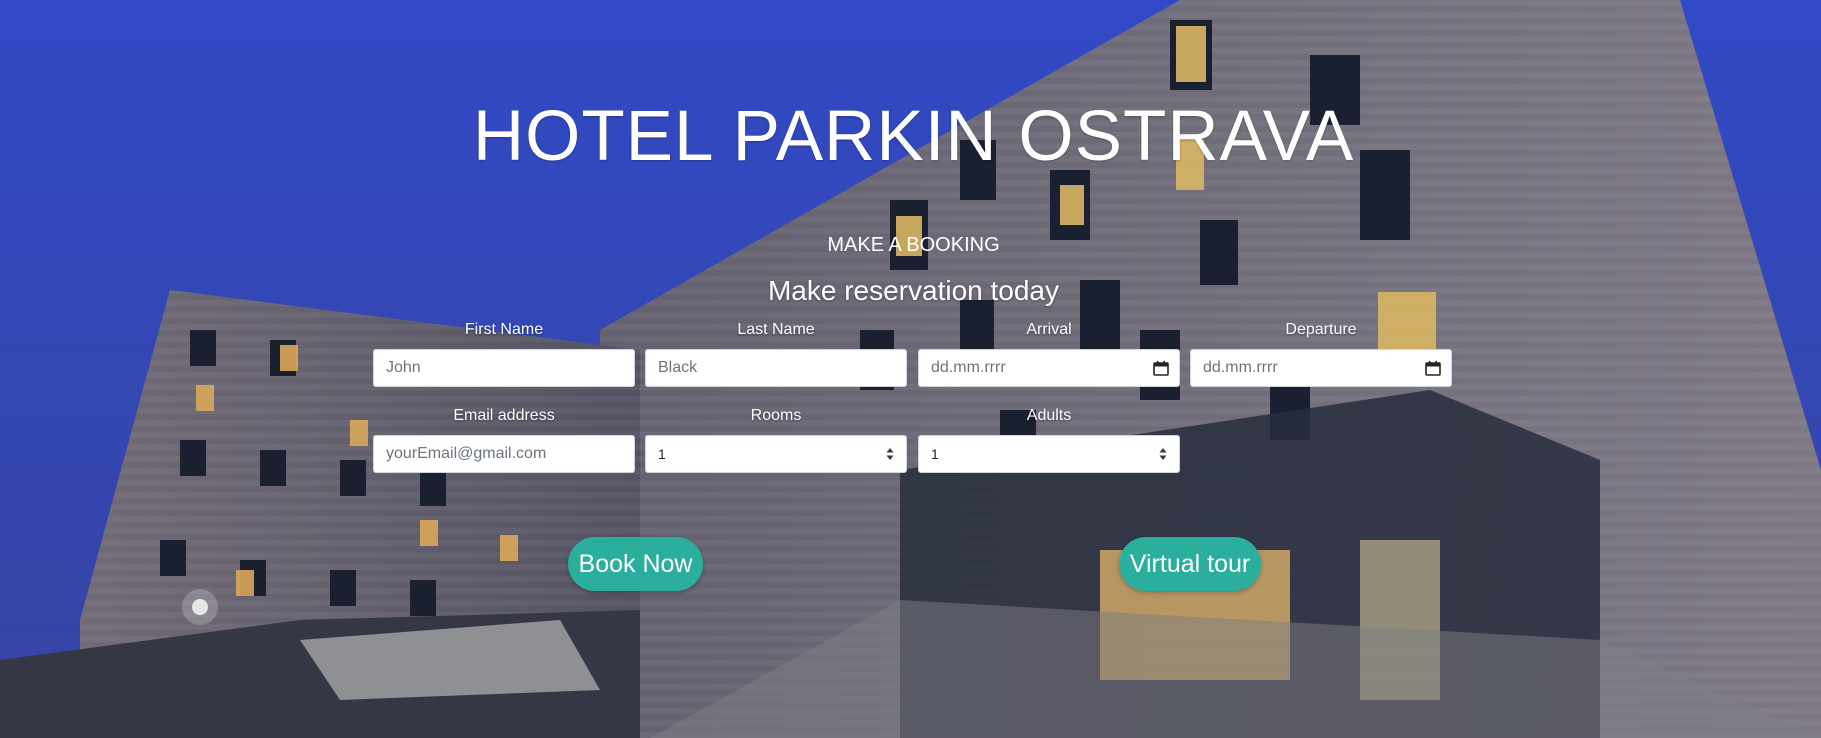  Describe the element at coordinates (678, 367) in the screenshot. I see `last-name-placeholder: Black` at that location.